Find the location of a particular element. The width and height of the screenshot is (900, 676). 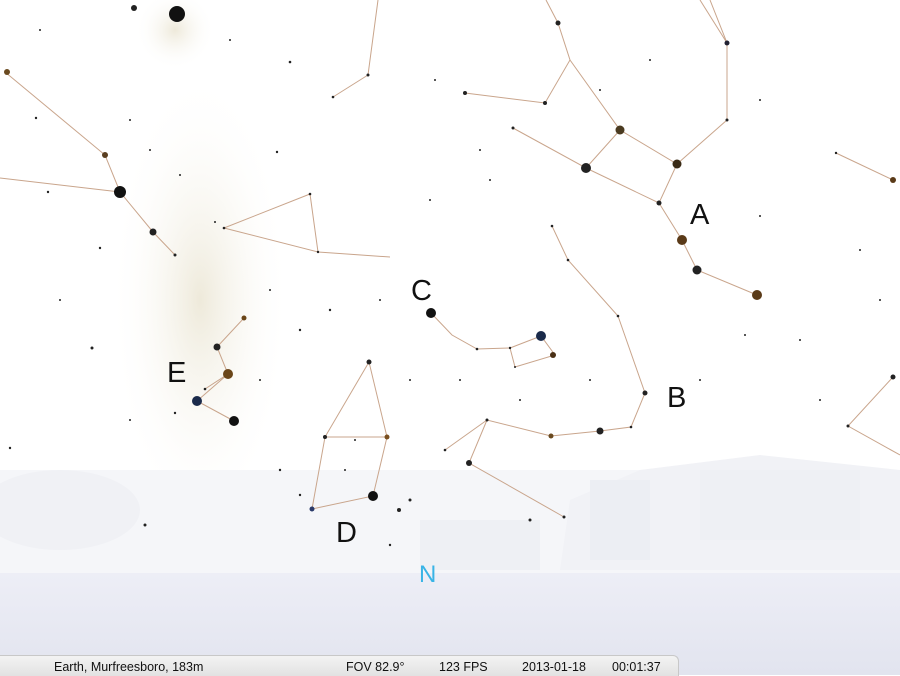

marker-label-b: B is located at coordinates (677, 398).